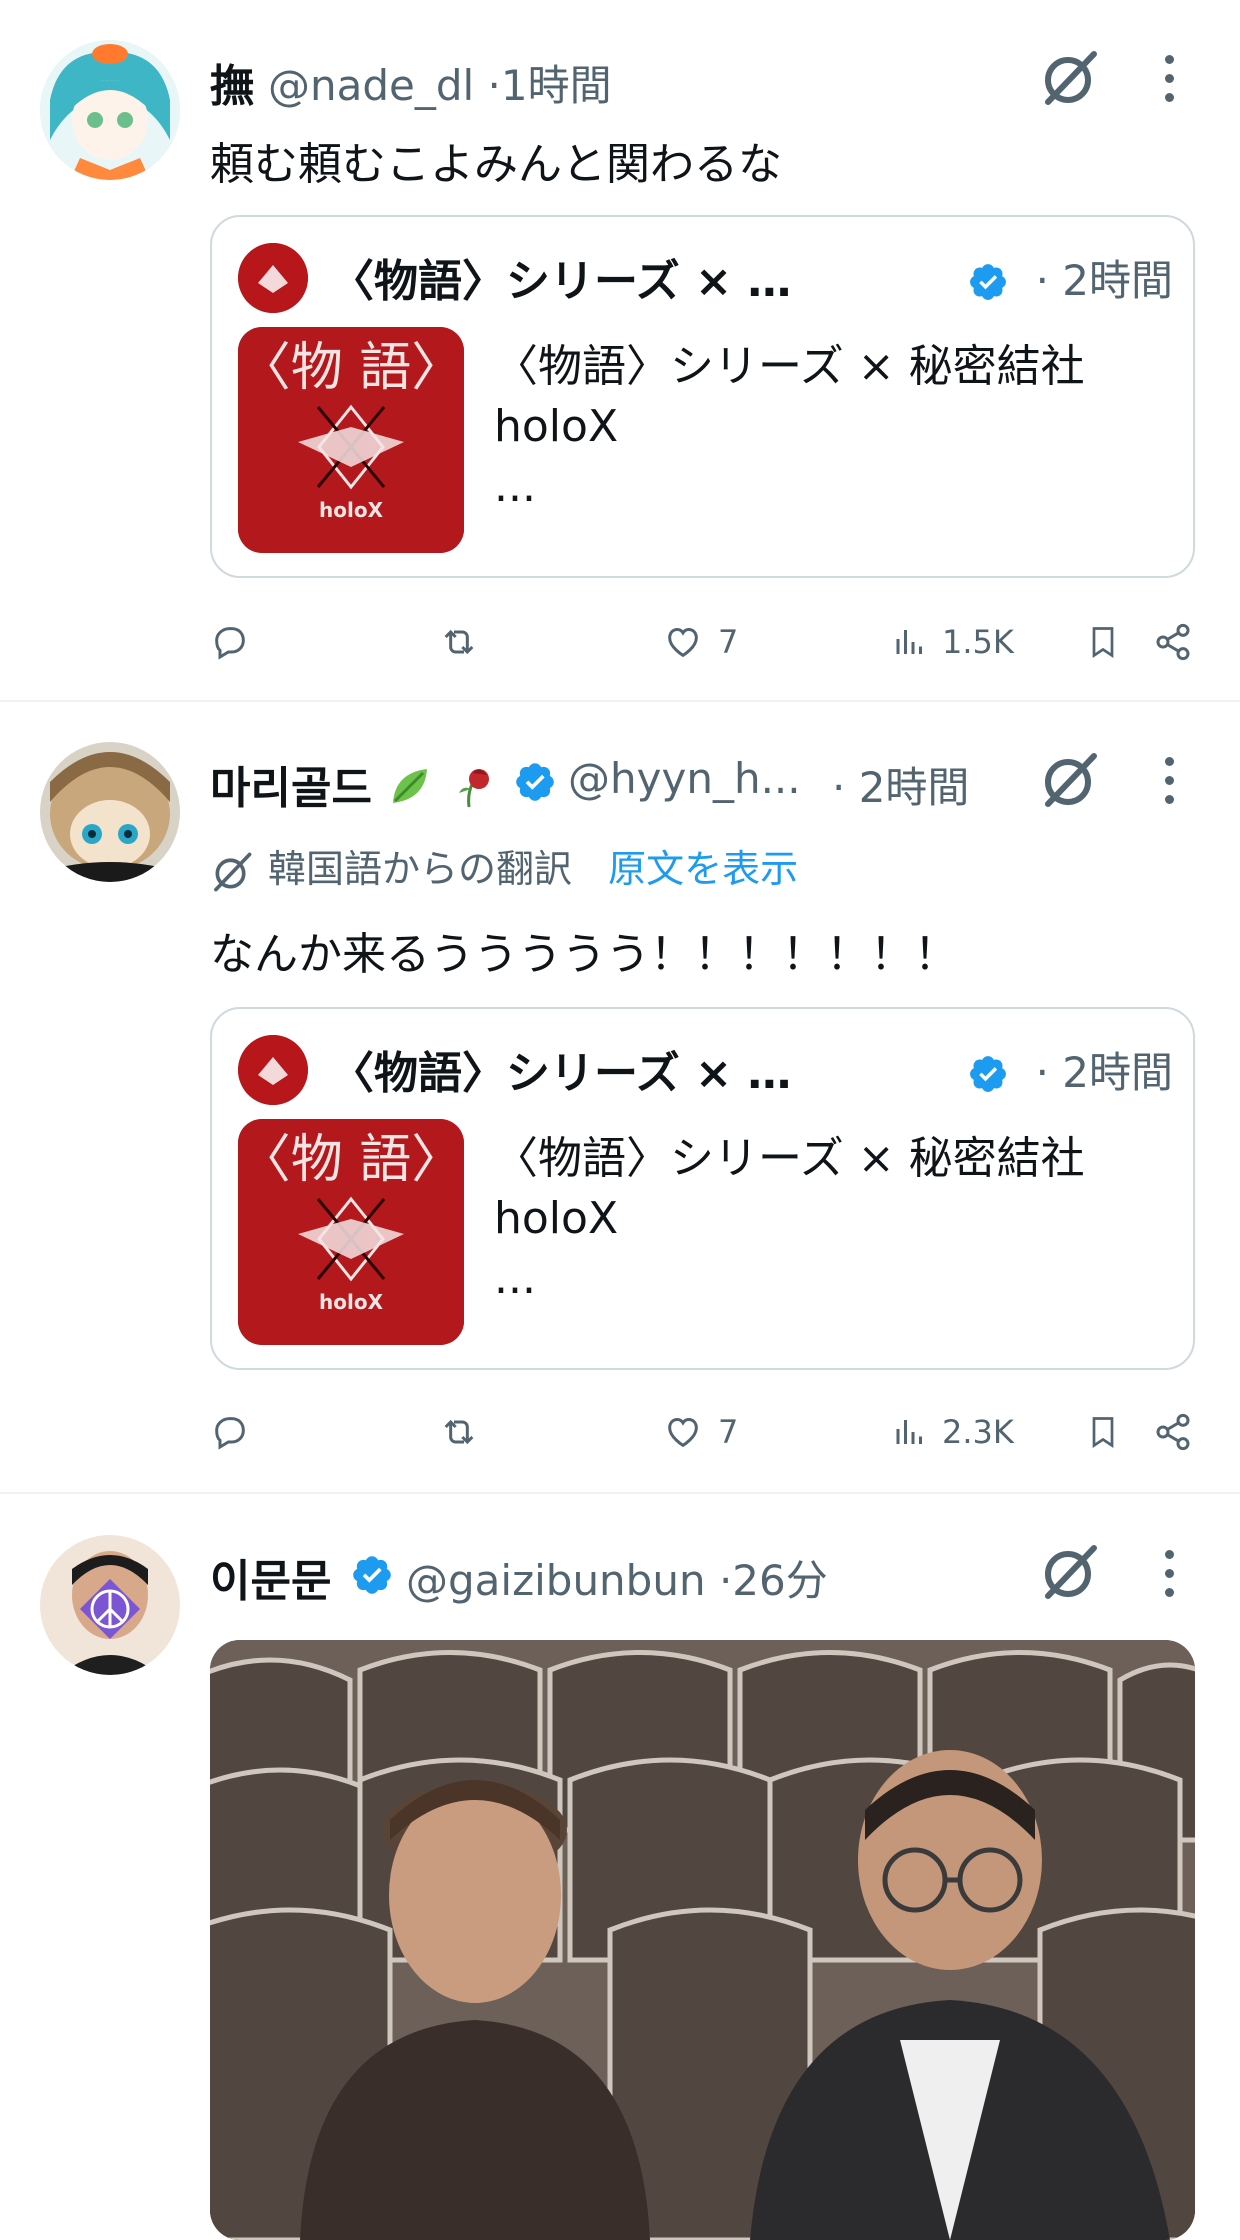 The image size is (1240, 2240). I want to click on views-button: 1.5K, so click(953, 642).